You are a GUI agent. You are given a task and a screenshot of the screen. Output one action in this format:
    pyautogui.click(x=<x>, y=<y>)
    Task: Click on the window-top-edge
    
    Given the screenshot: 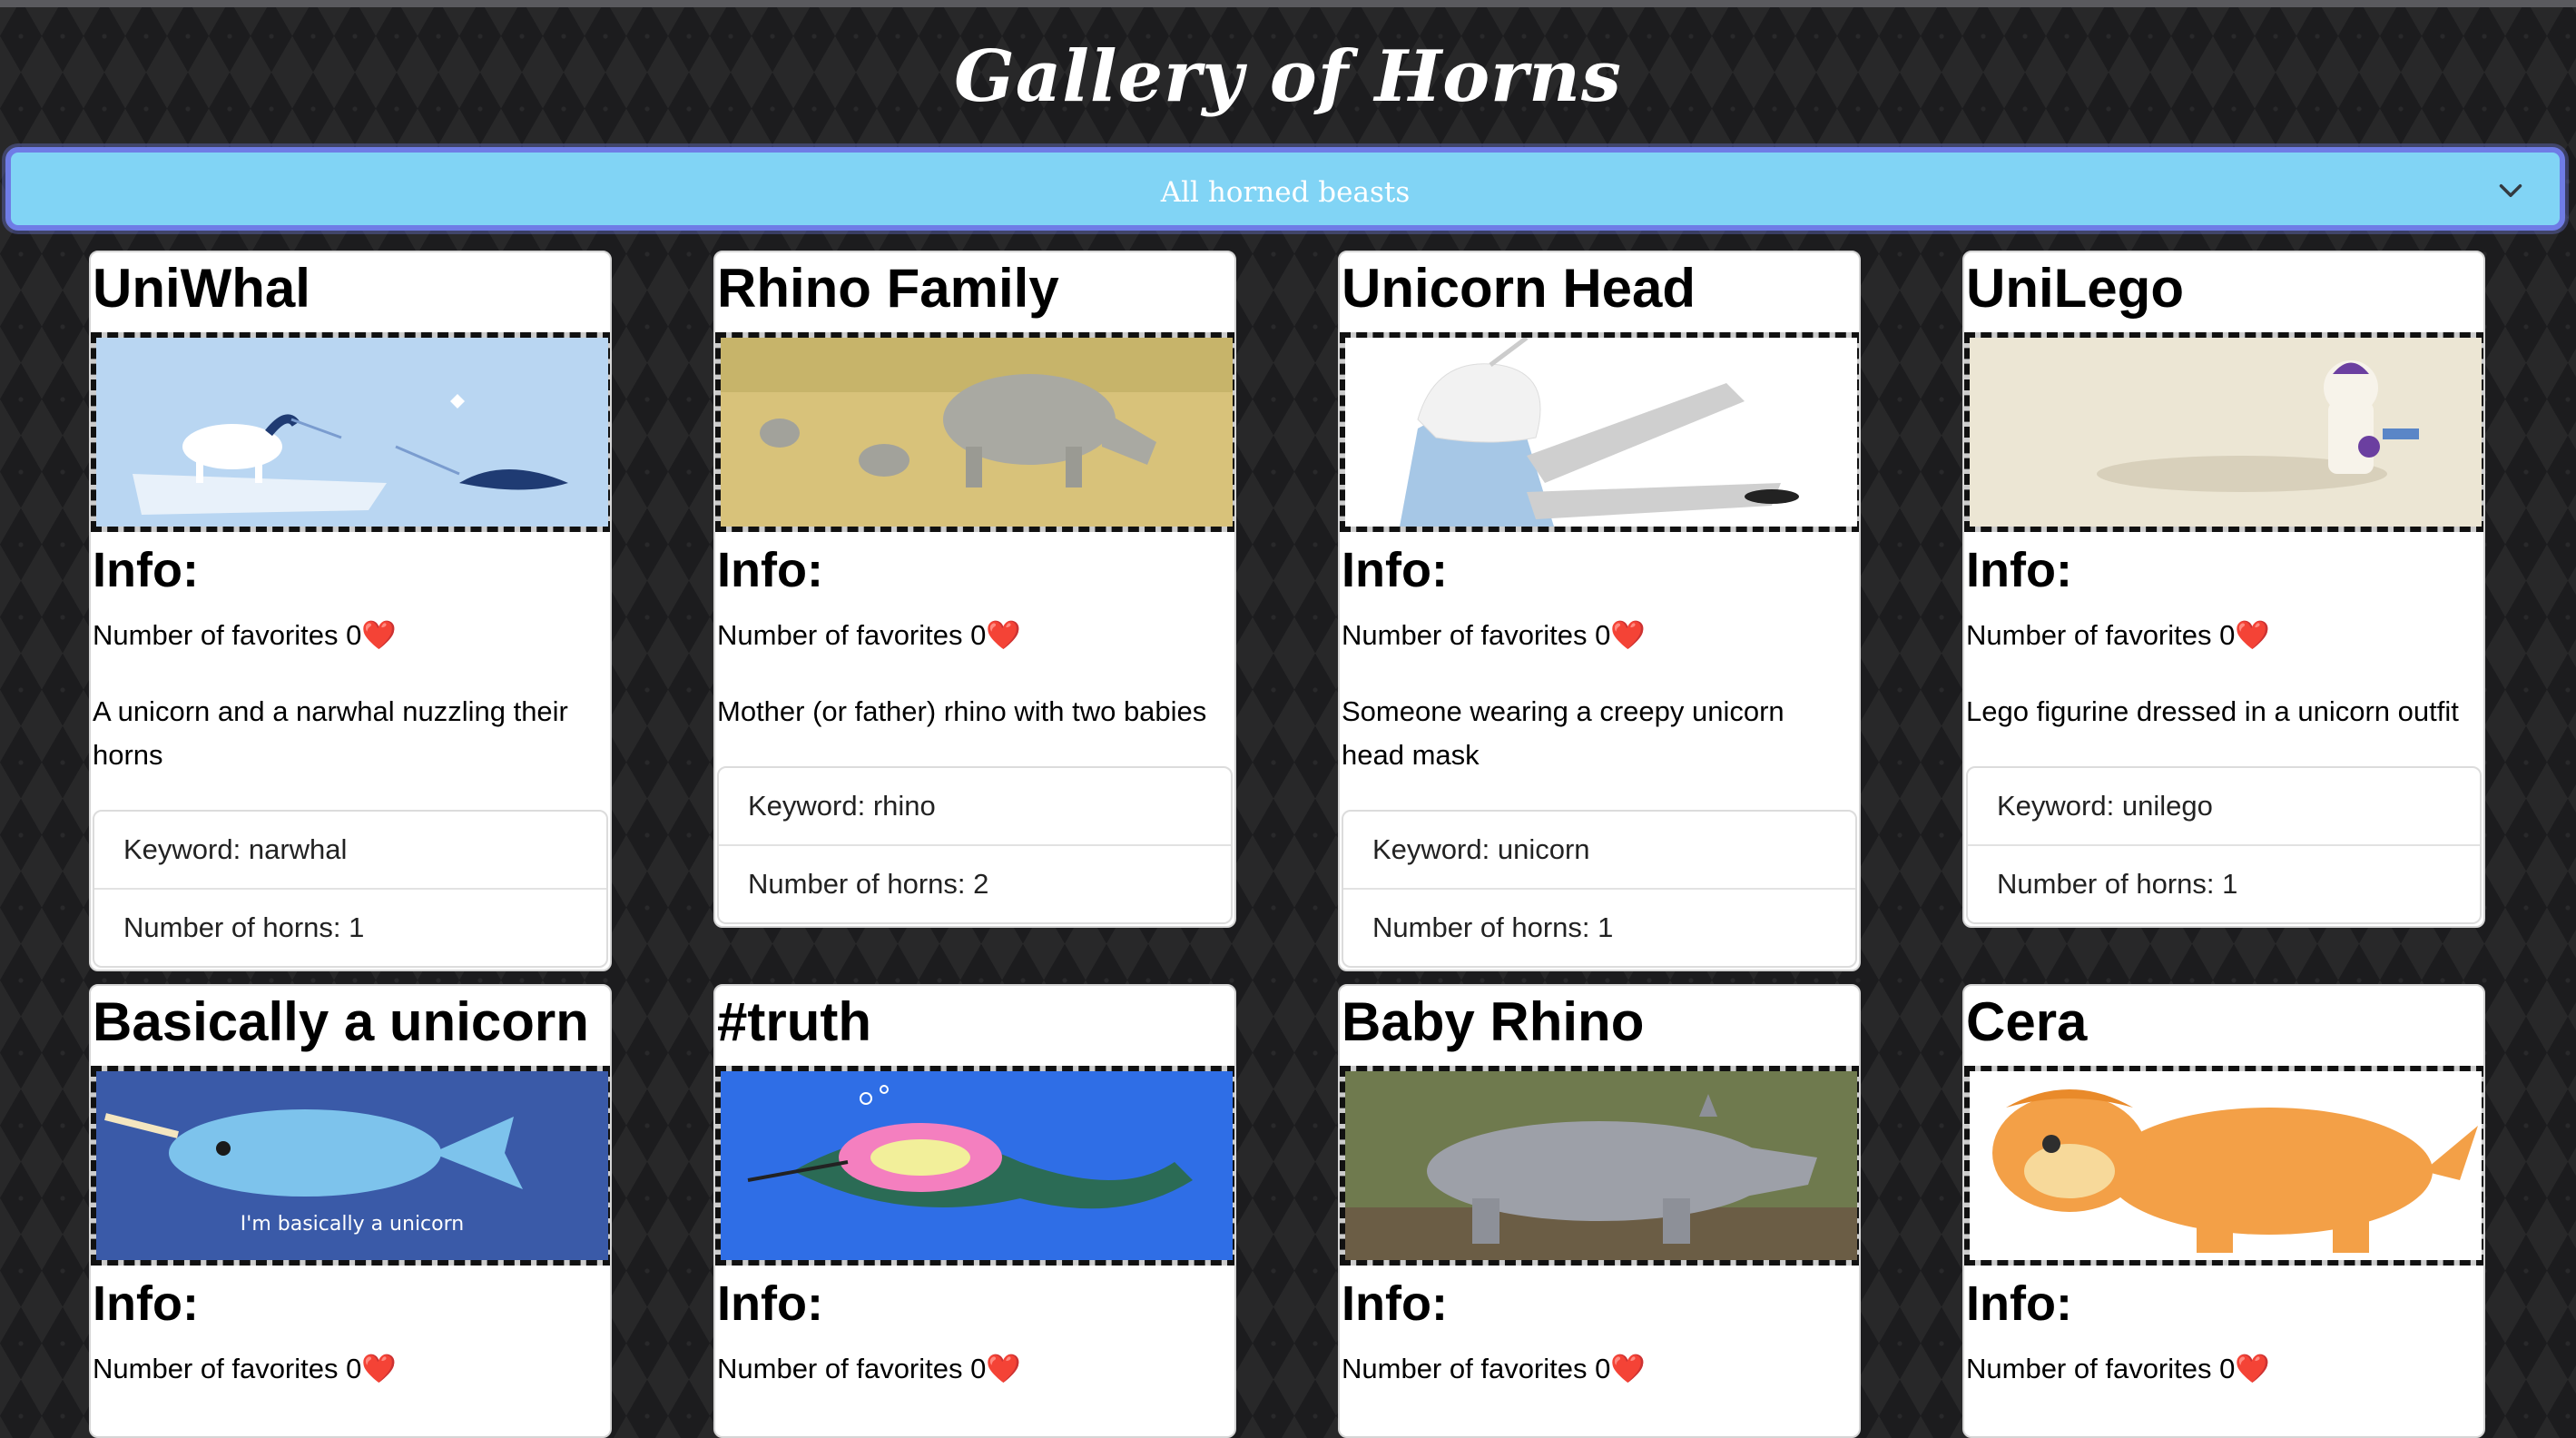 What is the action you would take?
    pyautogui.click(x=1288, y=3)
    